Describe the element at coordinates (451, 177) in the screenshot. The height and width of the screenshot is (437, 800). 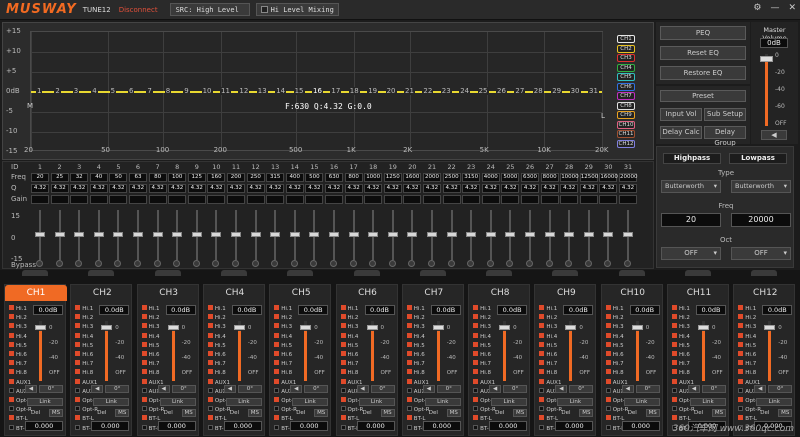
I see `band-freq-field: 2500` at that location.